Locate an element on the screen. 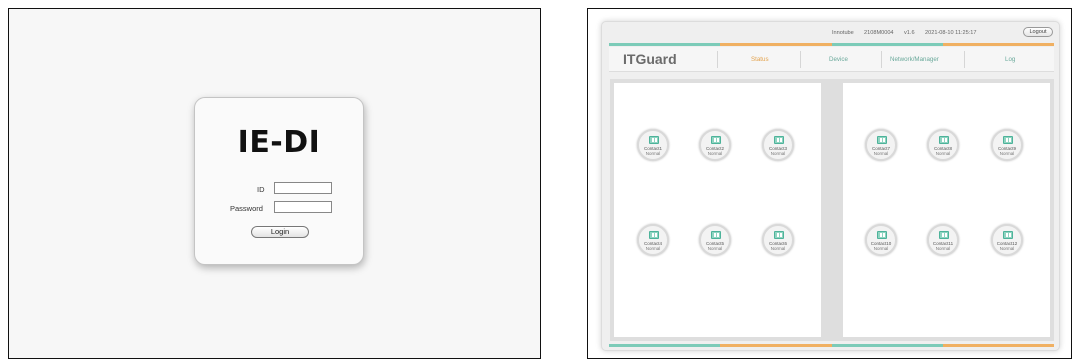  contact-tile: Contact5 Normal is located at coordinates (715, 240).